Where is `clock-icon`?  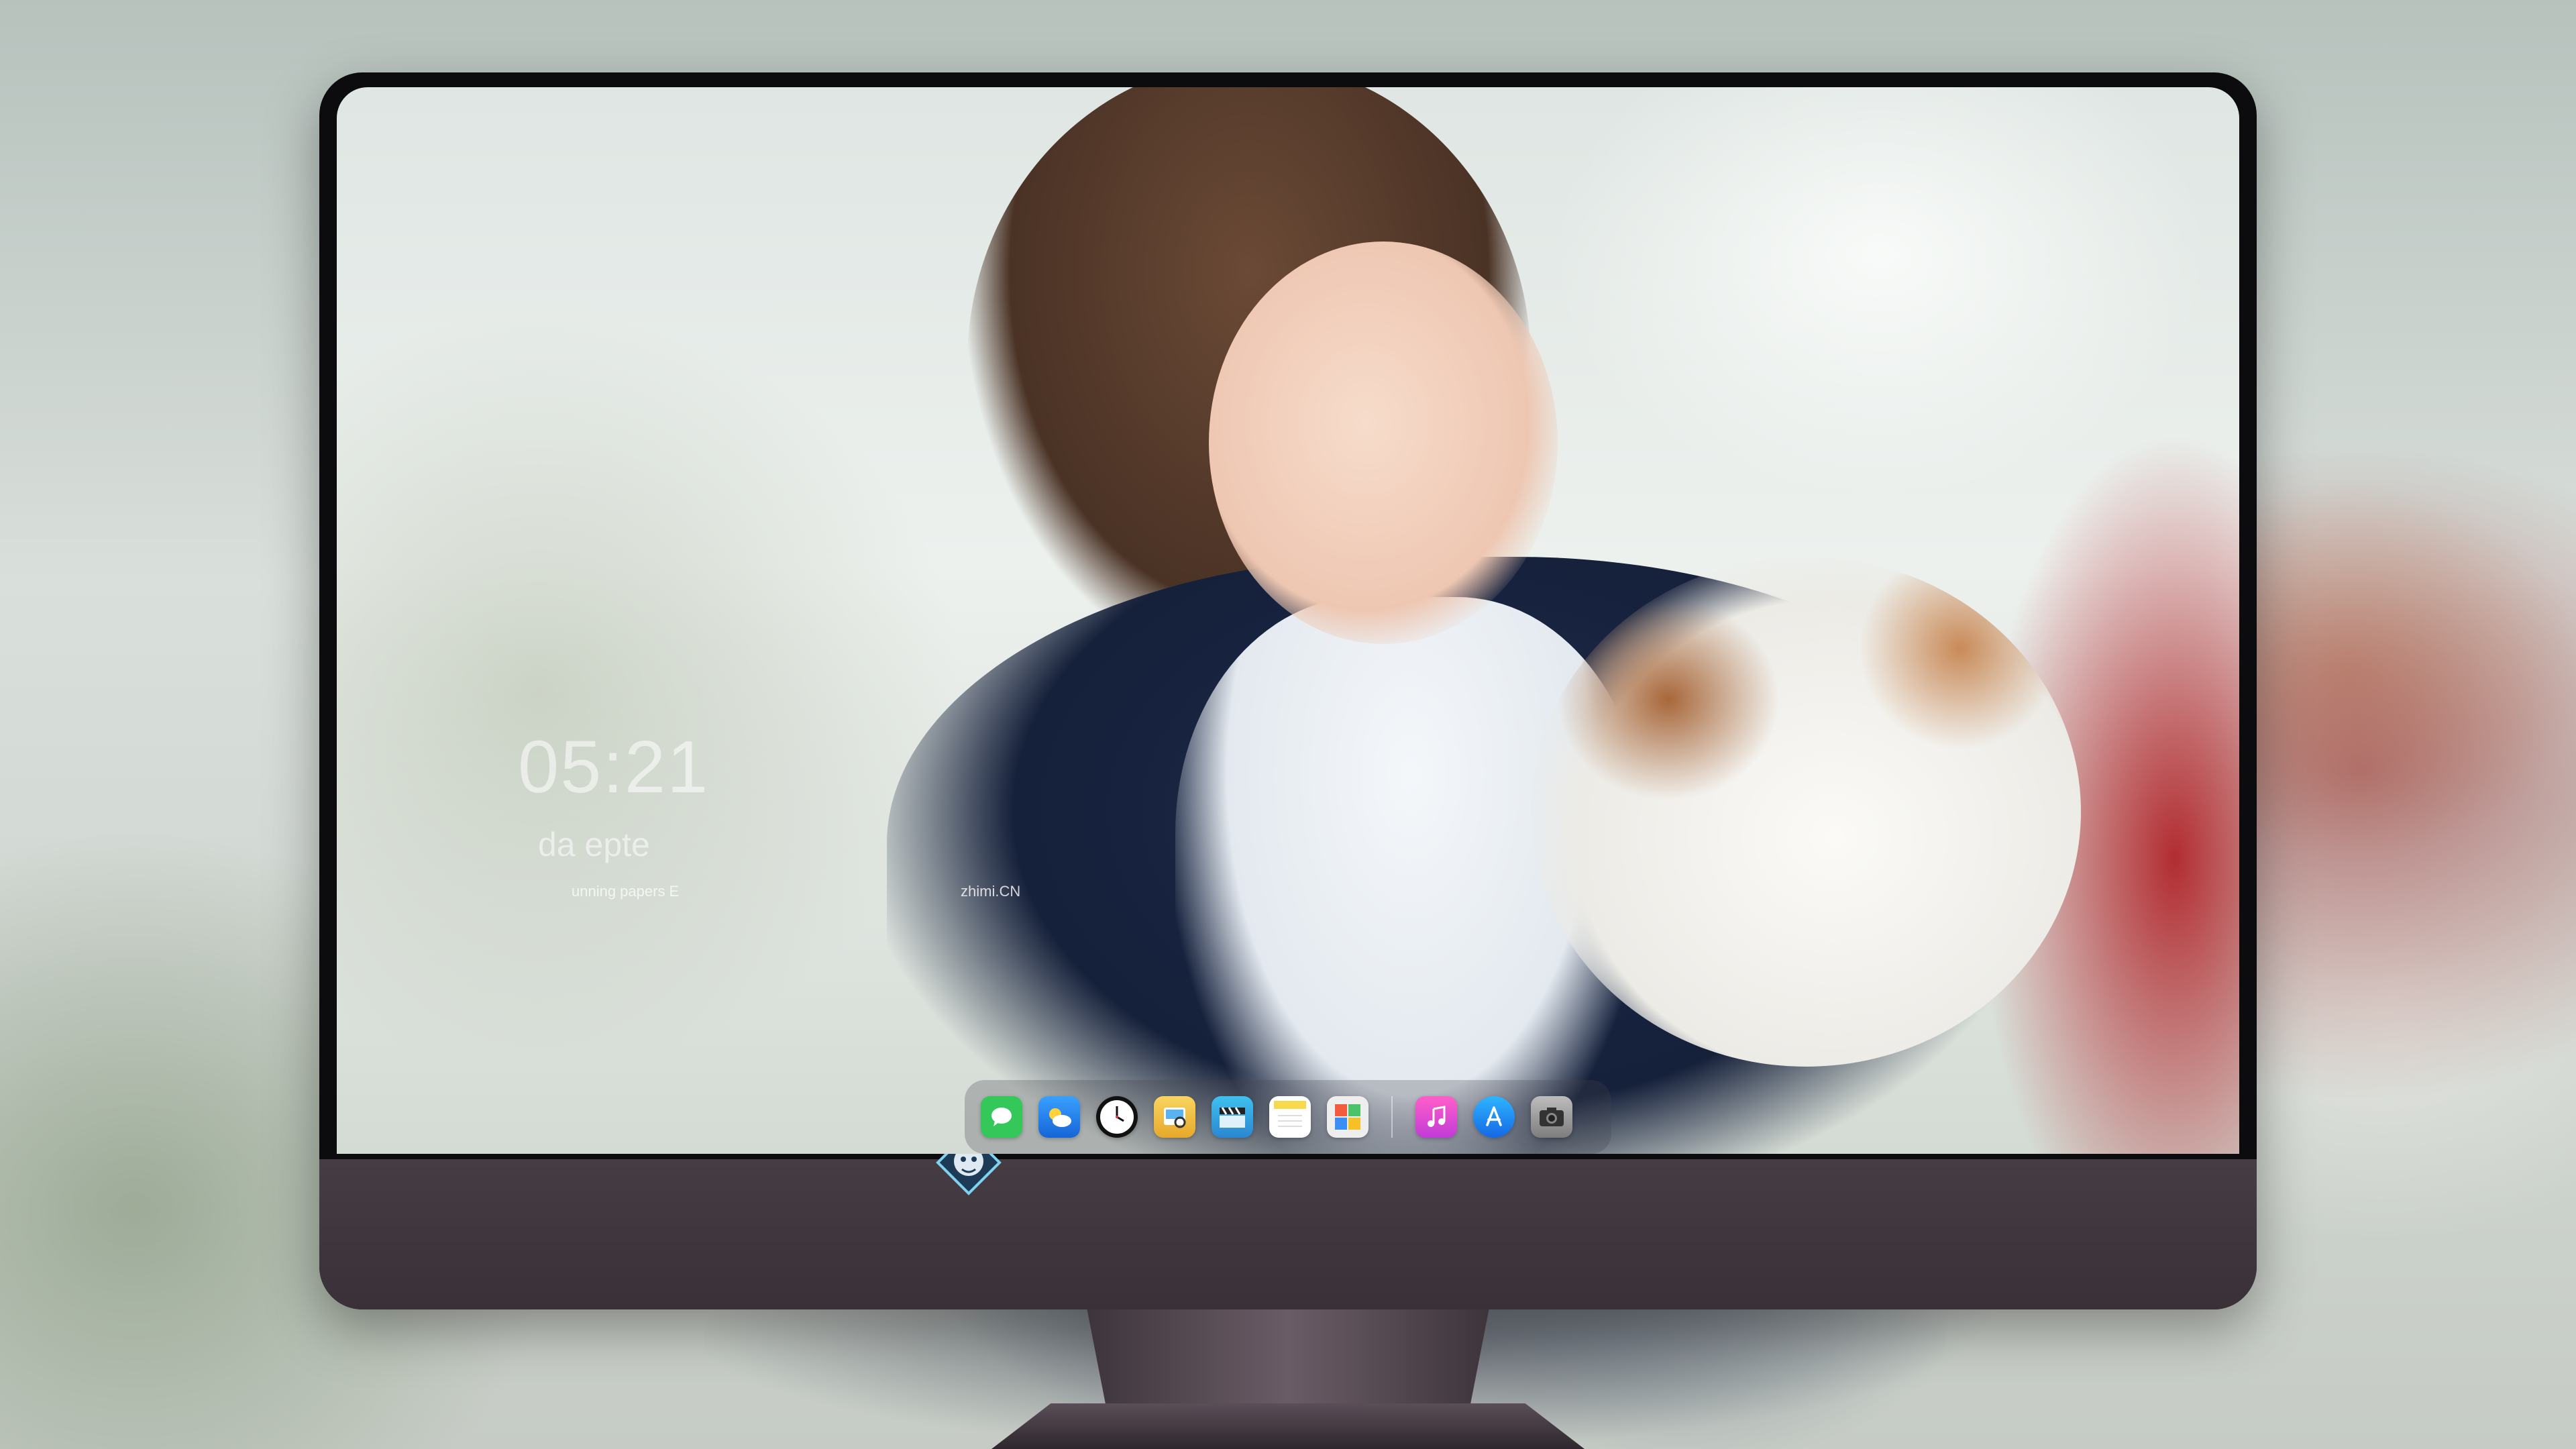
clock-icon is located at coordinates (1117, 1117).